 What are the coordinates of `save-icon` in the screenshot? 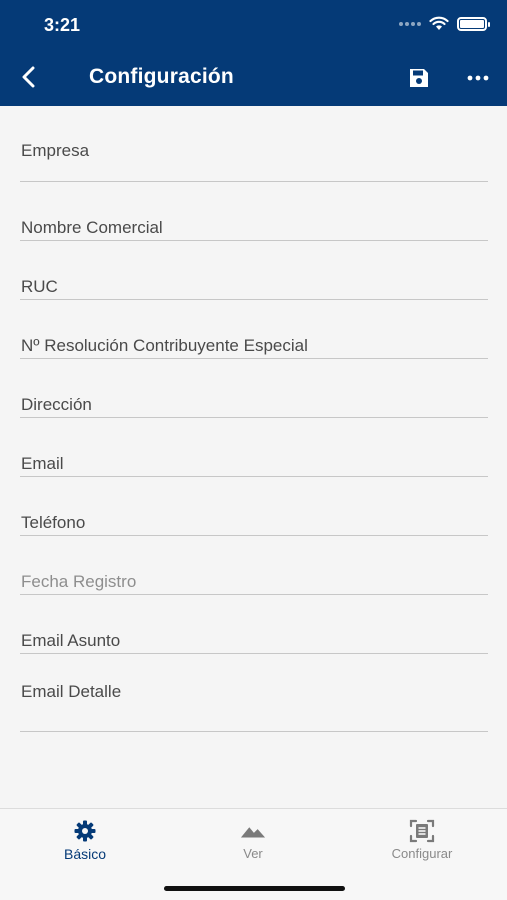 It's located at (419, 78).